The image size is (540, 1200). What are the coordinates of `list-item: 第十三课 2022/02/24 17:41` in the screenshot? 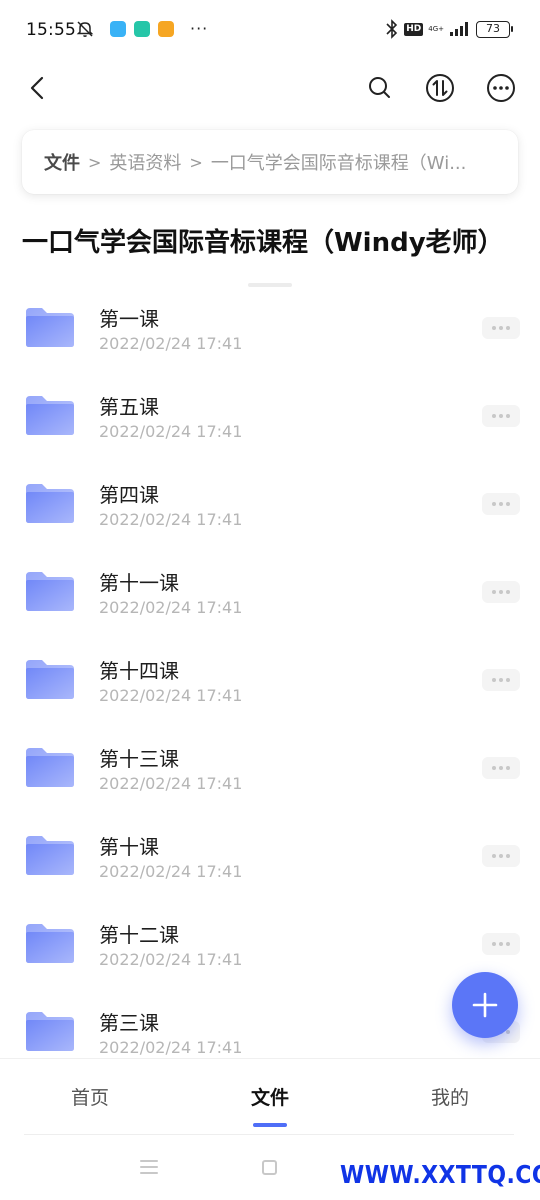 It's located at (270, 756).